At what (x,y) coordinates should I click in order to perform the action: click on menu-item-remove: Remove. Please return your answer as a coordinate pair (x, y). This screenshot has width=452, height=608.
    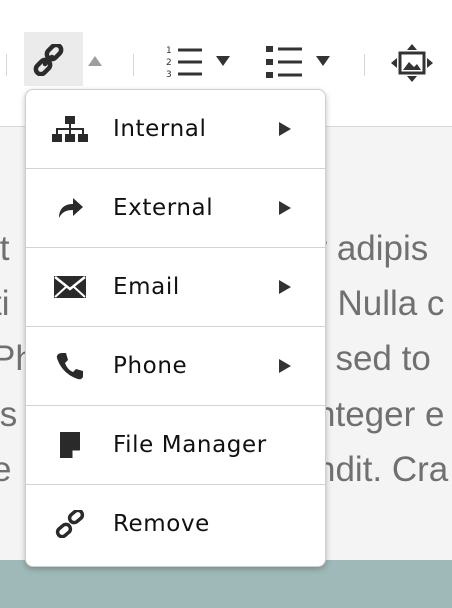
    Looking at the image, I should click on (175, 524).